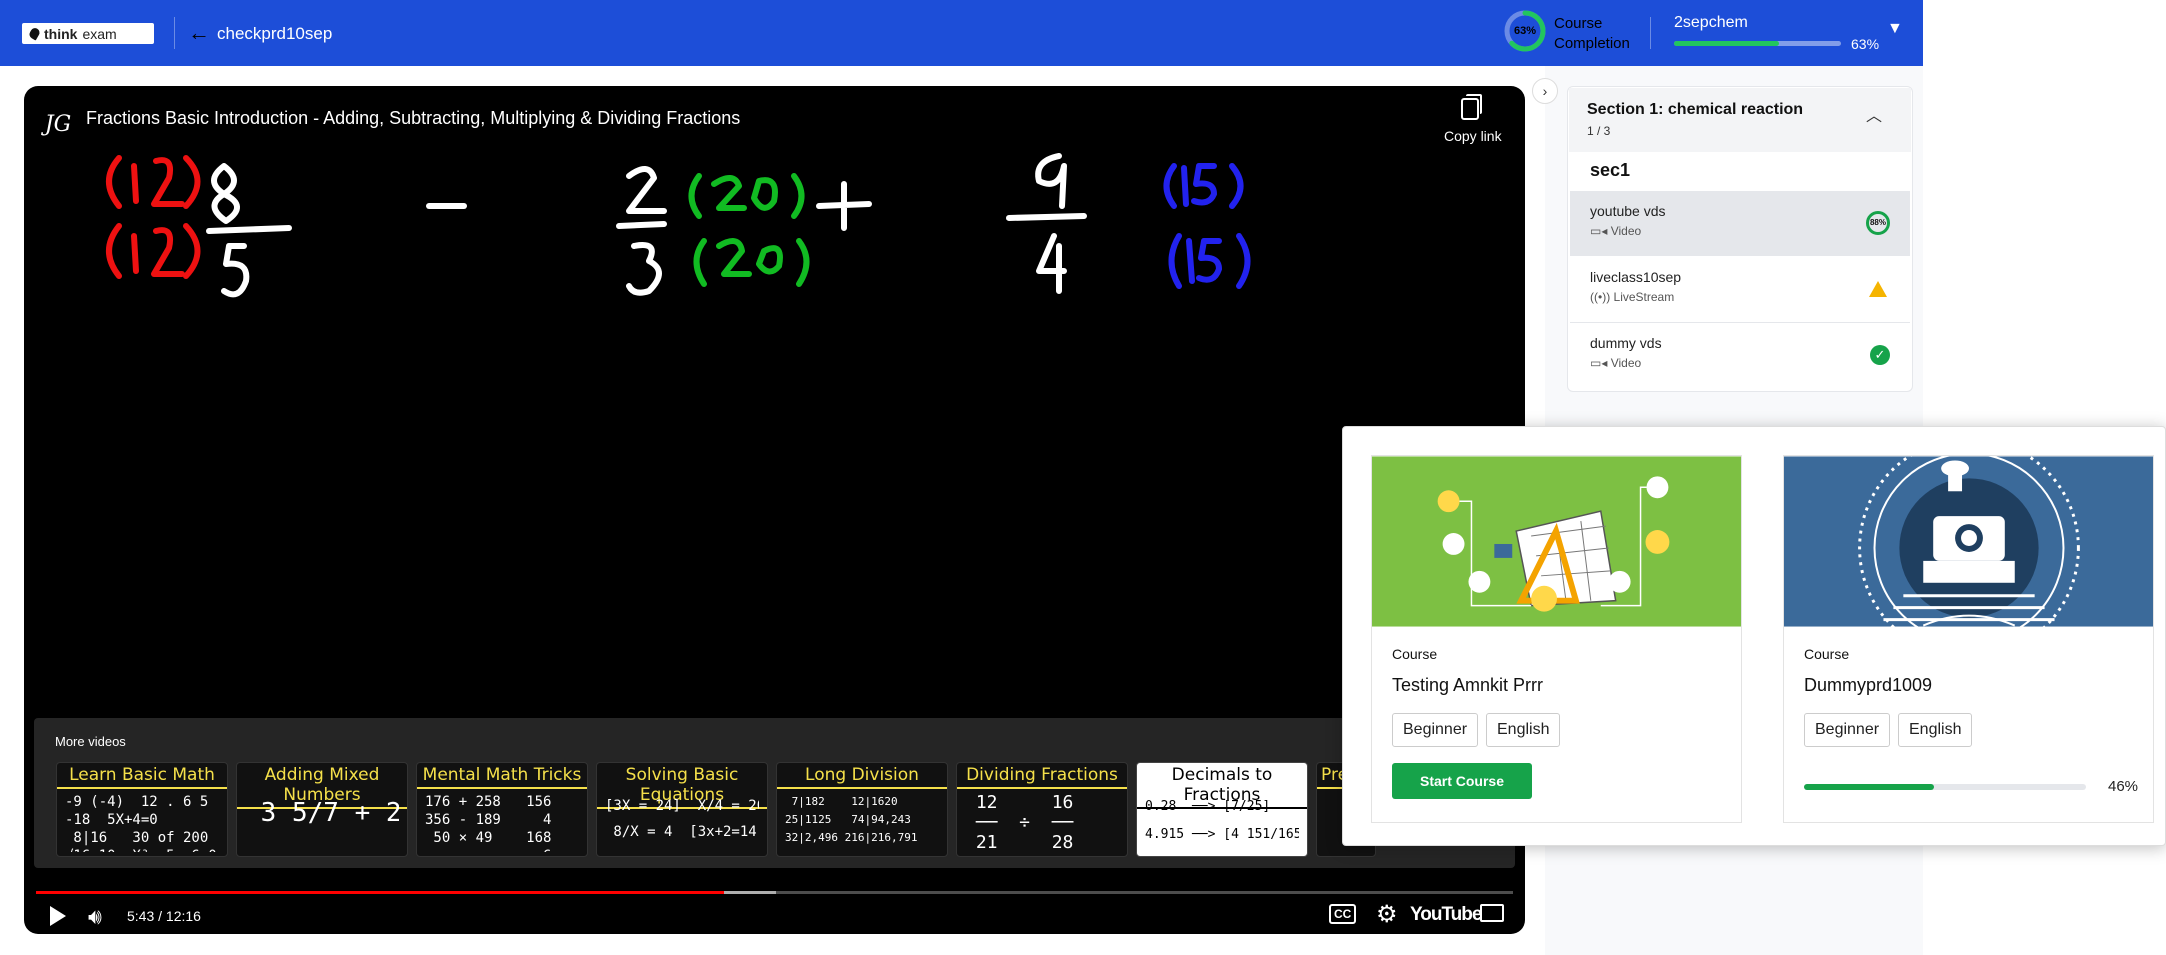 Image resolution: width=2166 pixels, height=955 pixels. Describe the element at coordinates (1599, 131) in the screenshot. I see `section-count: 1 / 3` at that location.